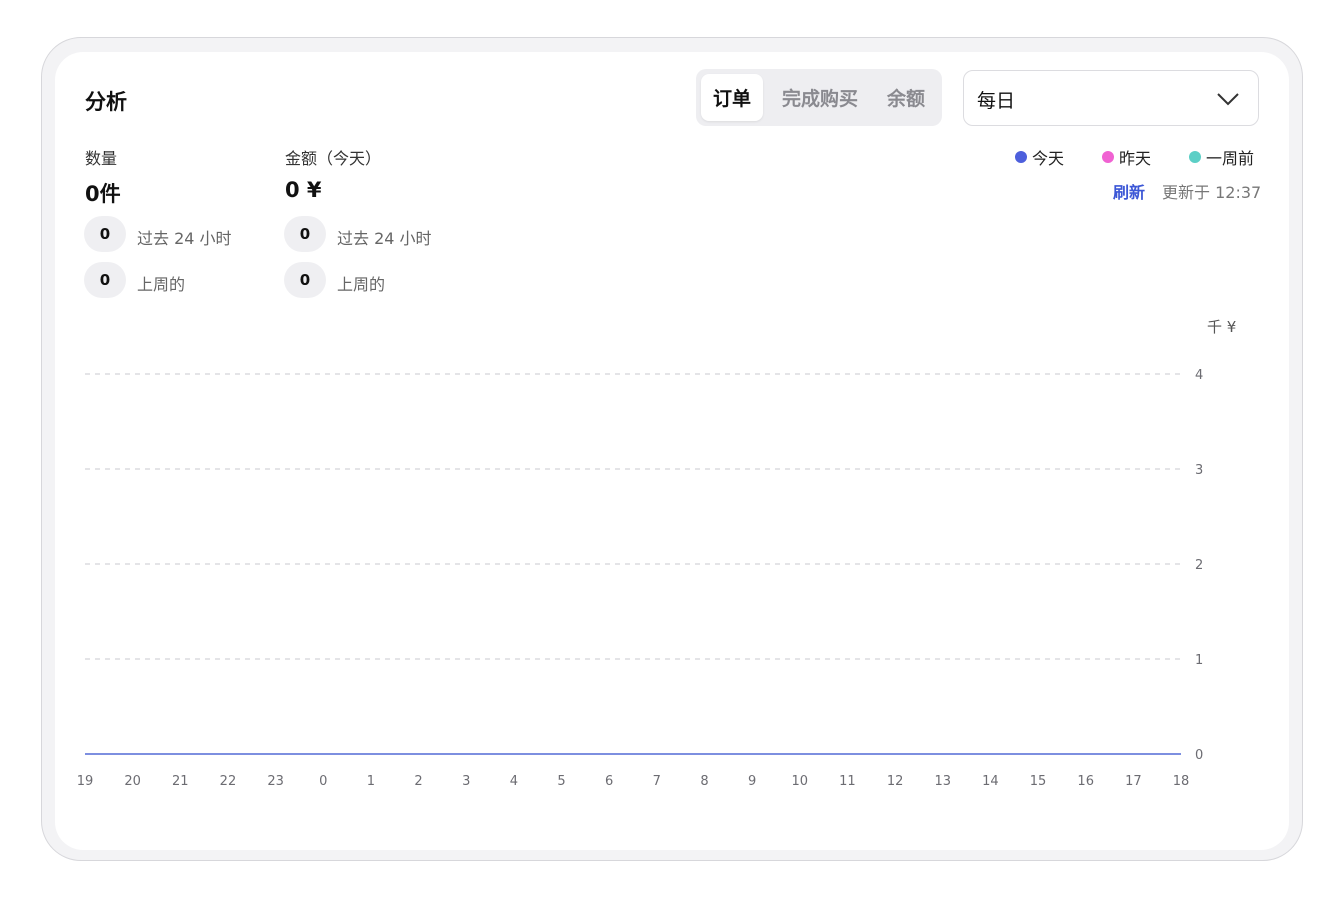  Describe the element at coordinates (1085, 781) in the screenshot. I see `x-tick-label: 16` at that location.